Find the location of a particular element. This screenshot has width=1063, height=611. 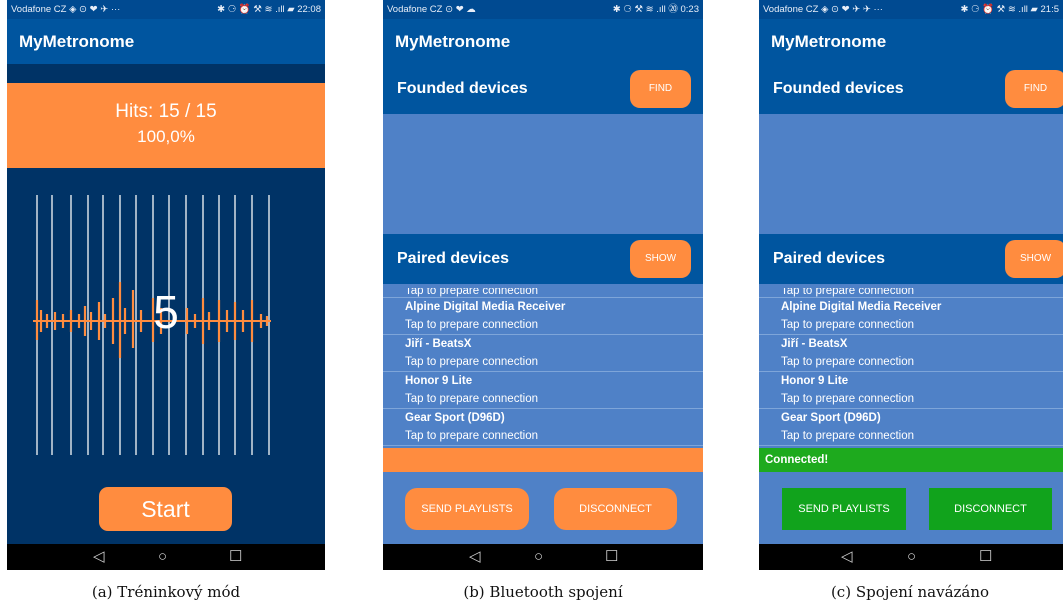

status-left: Vodafone CZ ◈ ⊙ ❤ ✈ ✈ ··· is located at coordinates (823, 9).